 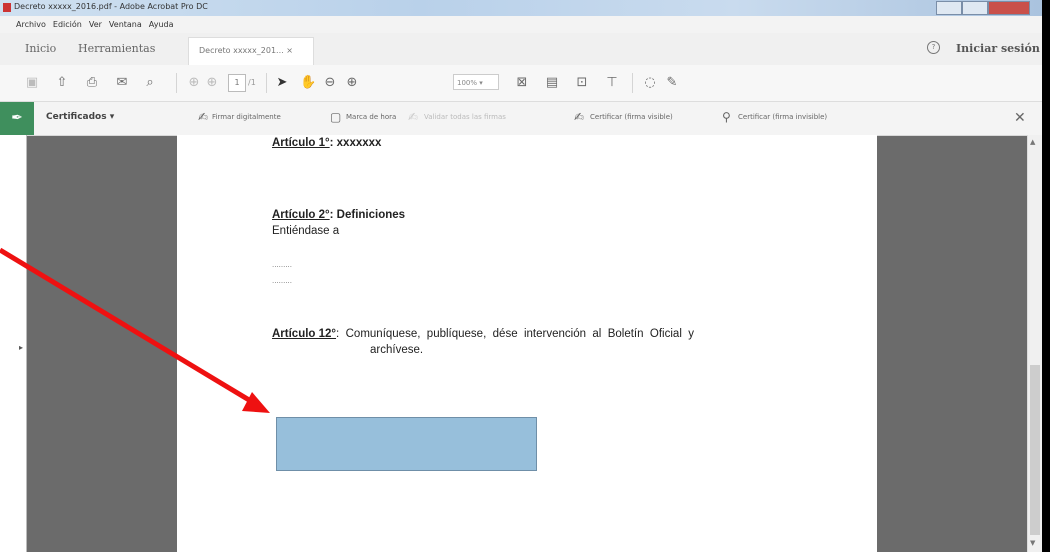 I want to click on screen-edge, so click(x=1046, y=276).